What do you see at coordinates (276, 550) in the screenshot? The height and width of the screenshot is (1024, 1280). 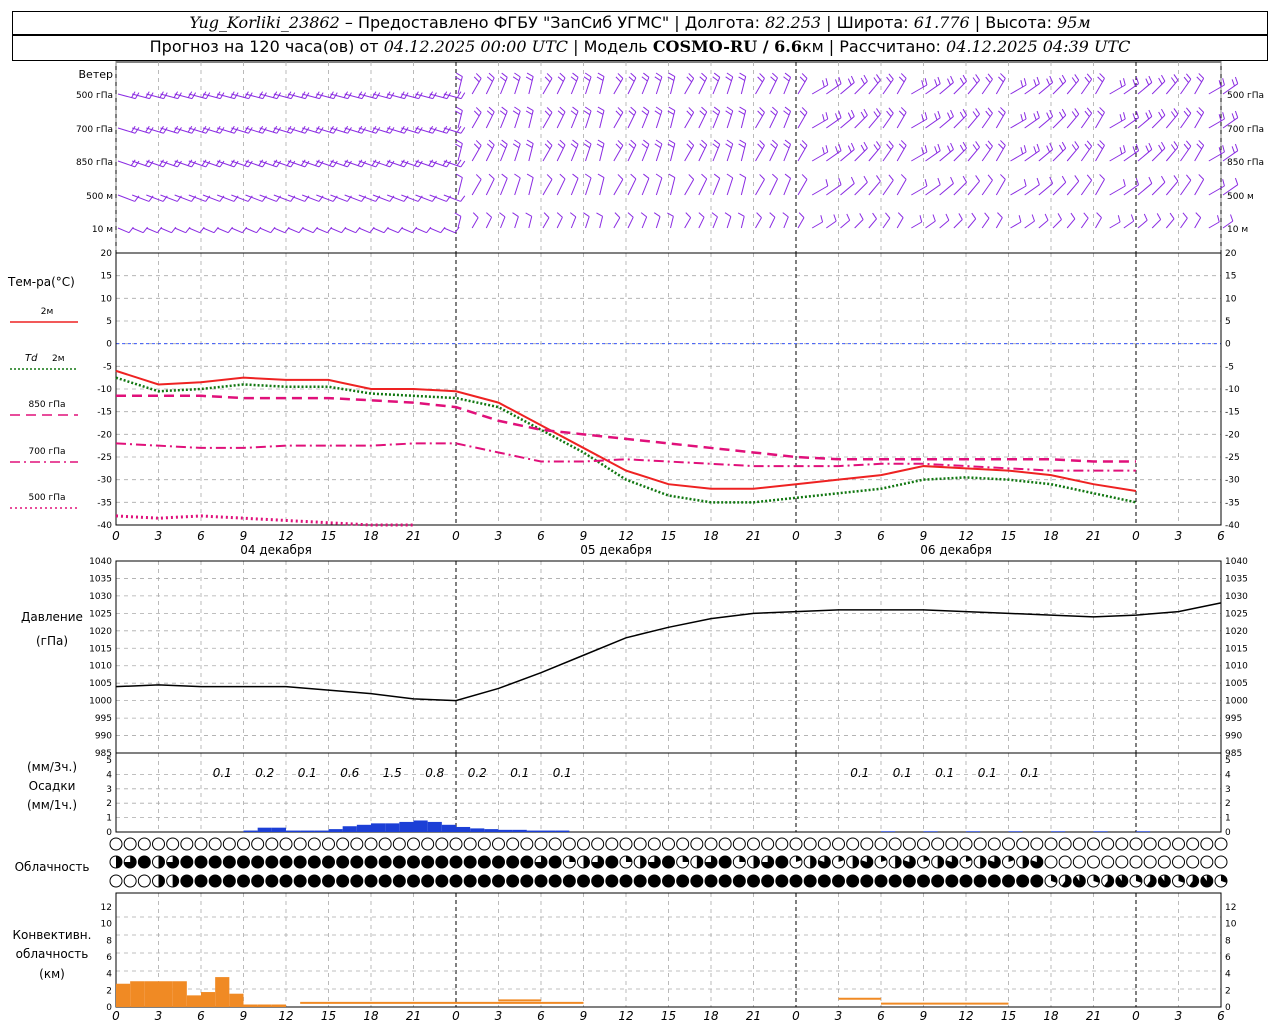 I see `day-label: 04 декабря` at bounding box center [276, 550].